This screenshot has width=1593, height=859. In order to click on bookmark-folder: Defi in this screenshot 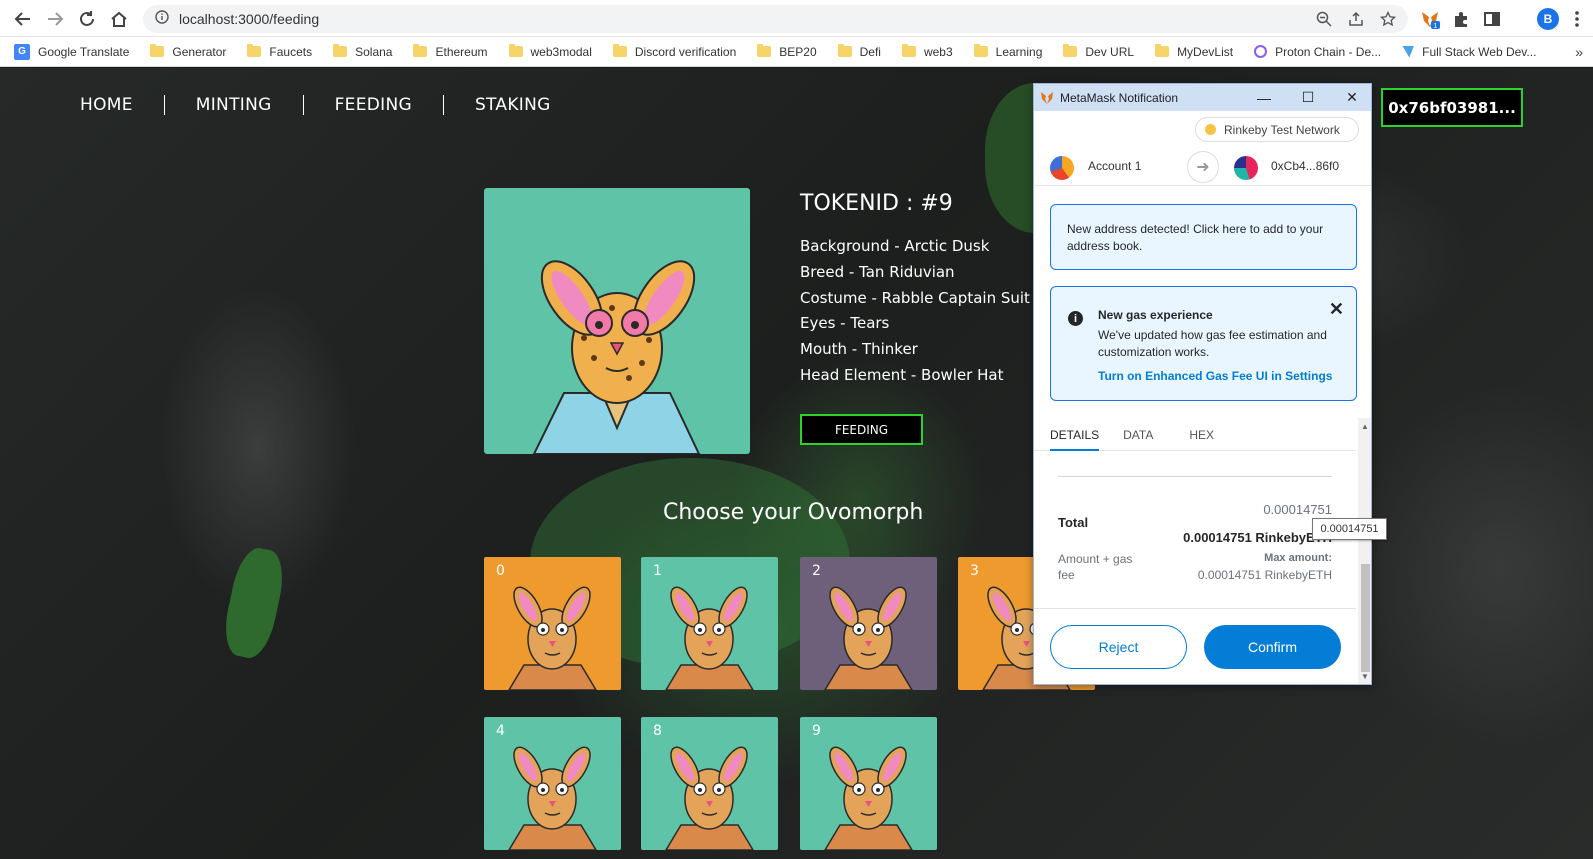, I will do `click(859, 51)`.